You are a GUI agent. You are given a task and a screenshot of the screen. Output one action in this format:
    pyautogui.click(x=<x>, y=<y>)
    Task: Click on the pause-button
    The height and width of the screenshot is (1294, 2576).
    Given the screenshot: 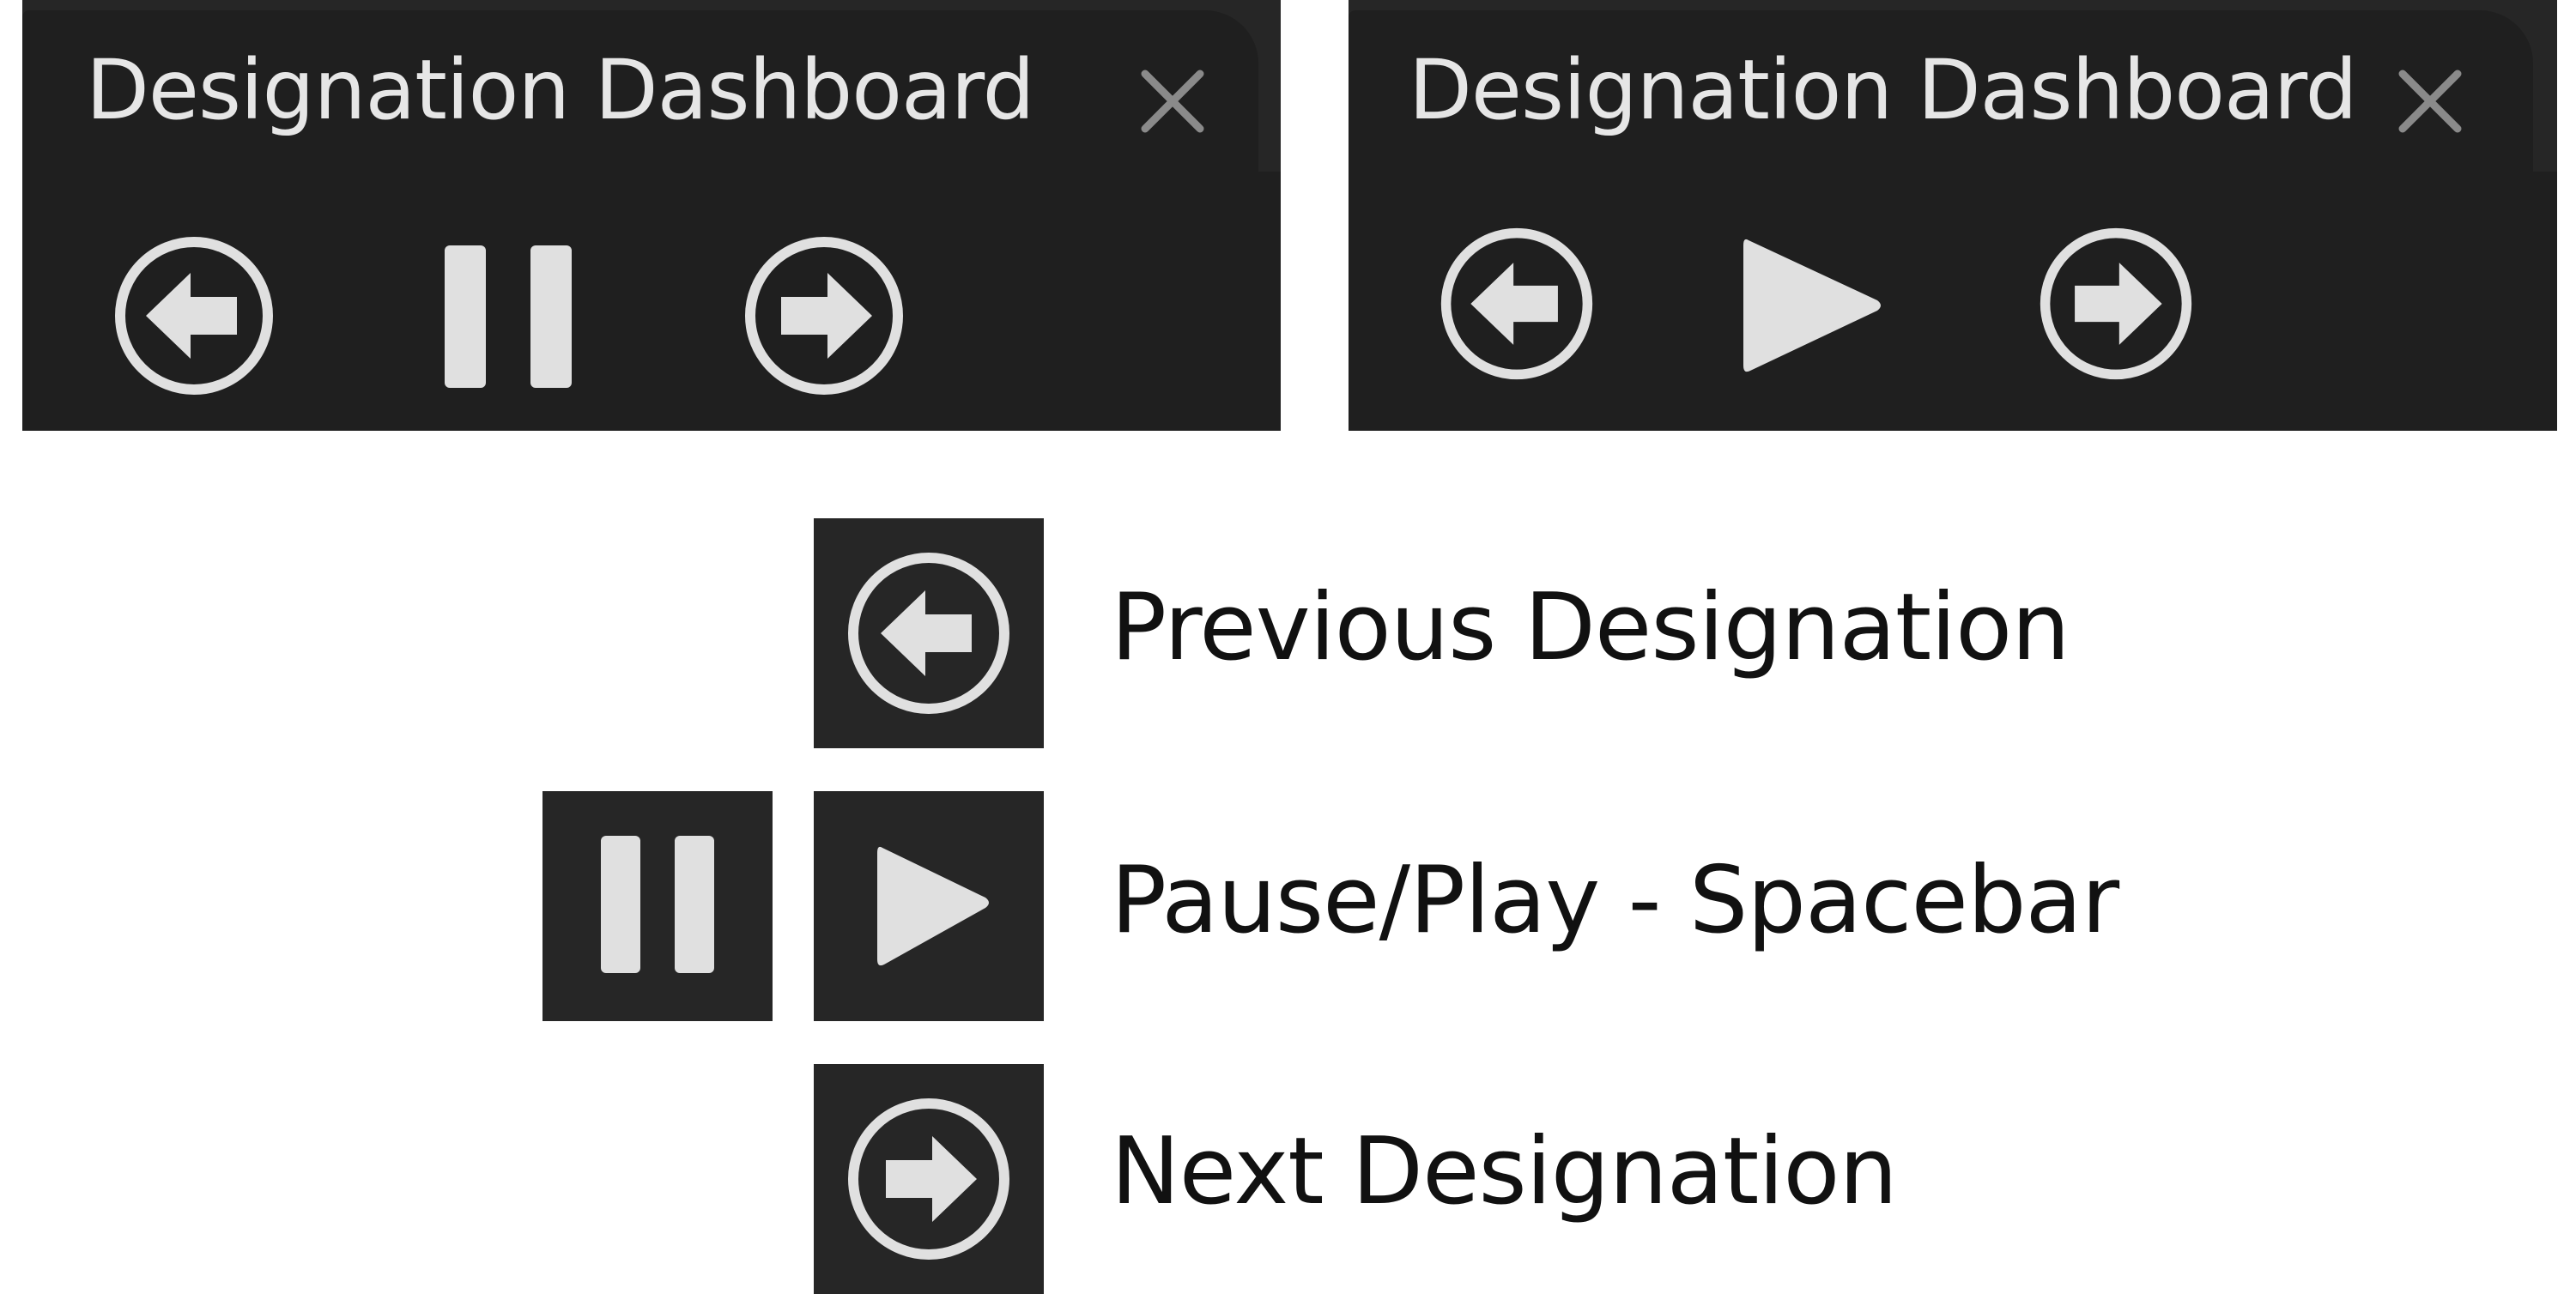 What is the action you would take?
    pyautogui.click(x=509, y=316)
    